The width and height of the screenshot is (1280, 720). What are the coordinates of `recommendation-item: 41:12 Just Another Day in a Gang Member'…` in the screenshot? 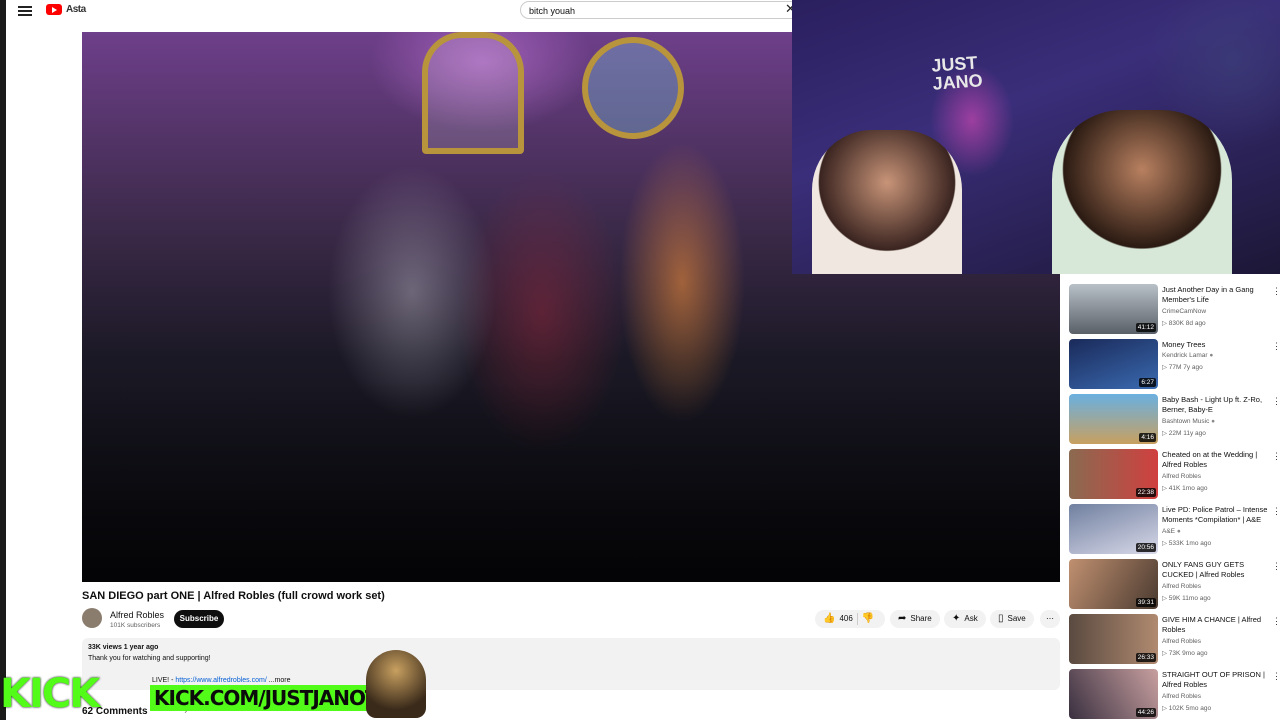 It's located at (1174, 309).